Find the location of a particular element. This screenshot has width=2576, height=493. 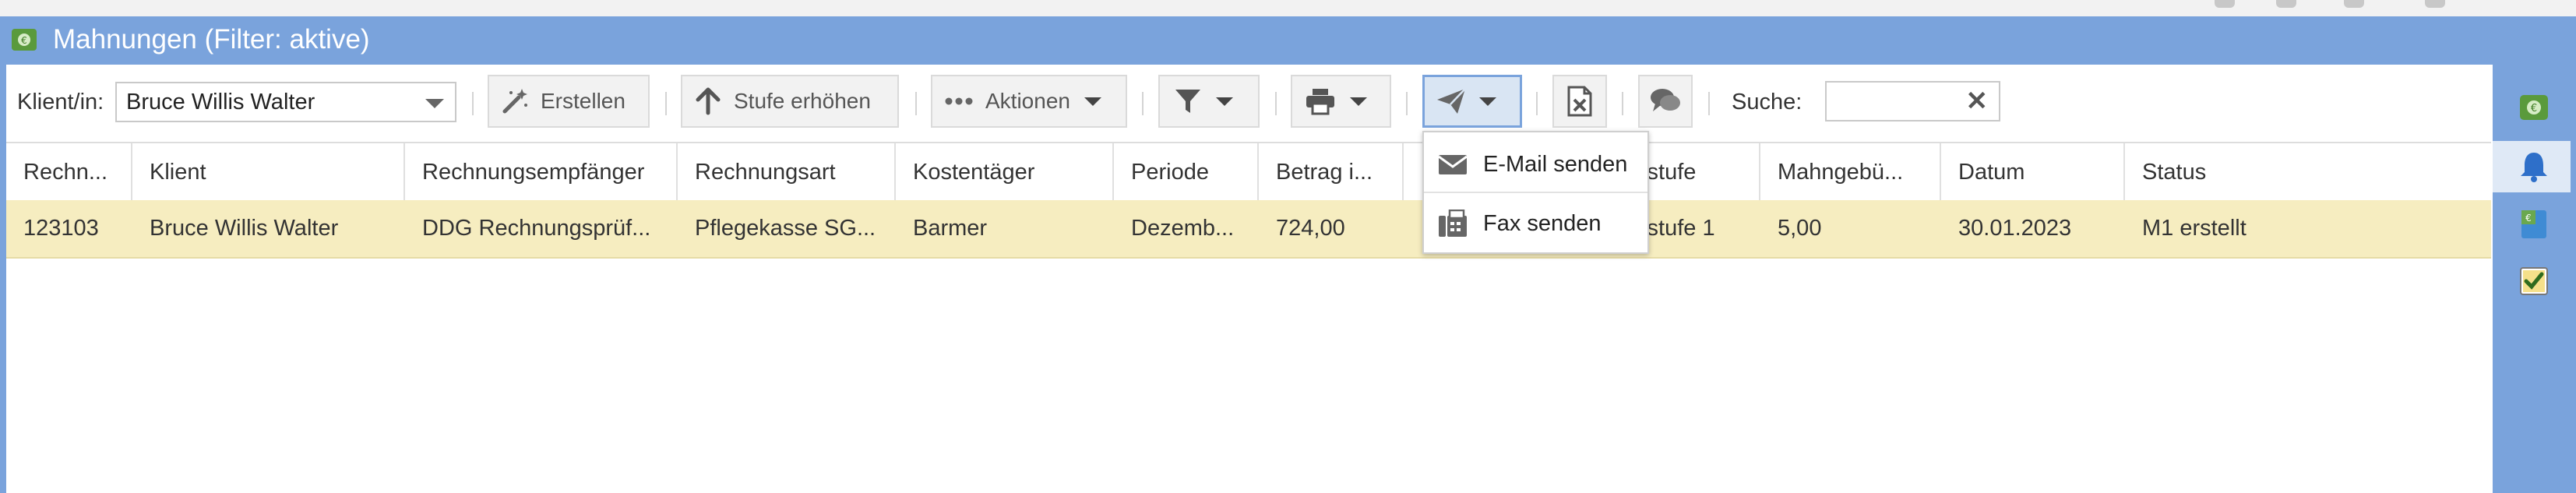

right-sidebar: € € is located at coordinates (2534, 279).